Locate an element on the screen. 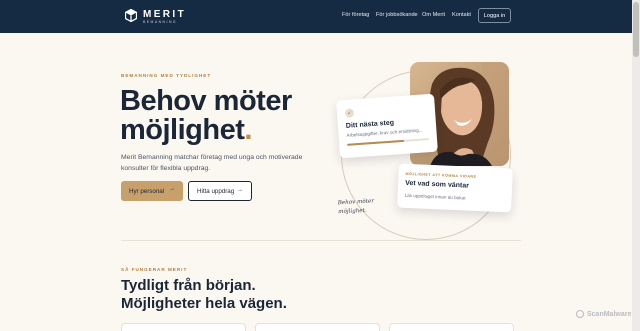 The image size is (640, 331). nav-link-about: Om Merit is located at coordinates (433, 15).